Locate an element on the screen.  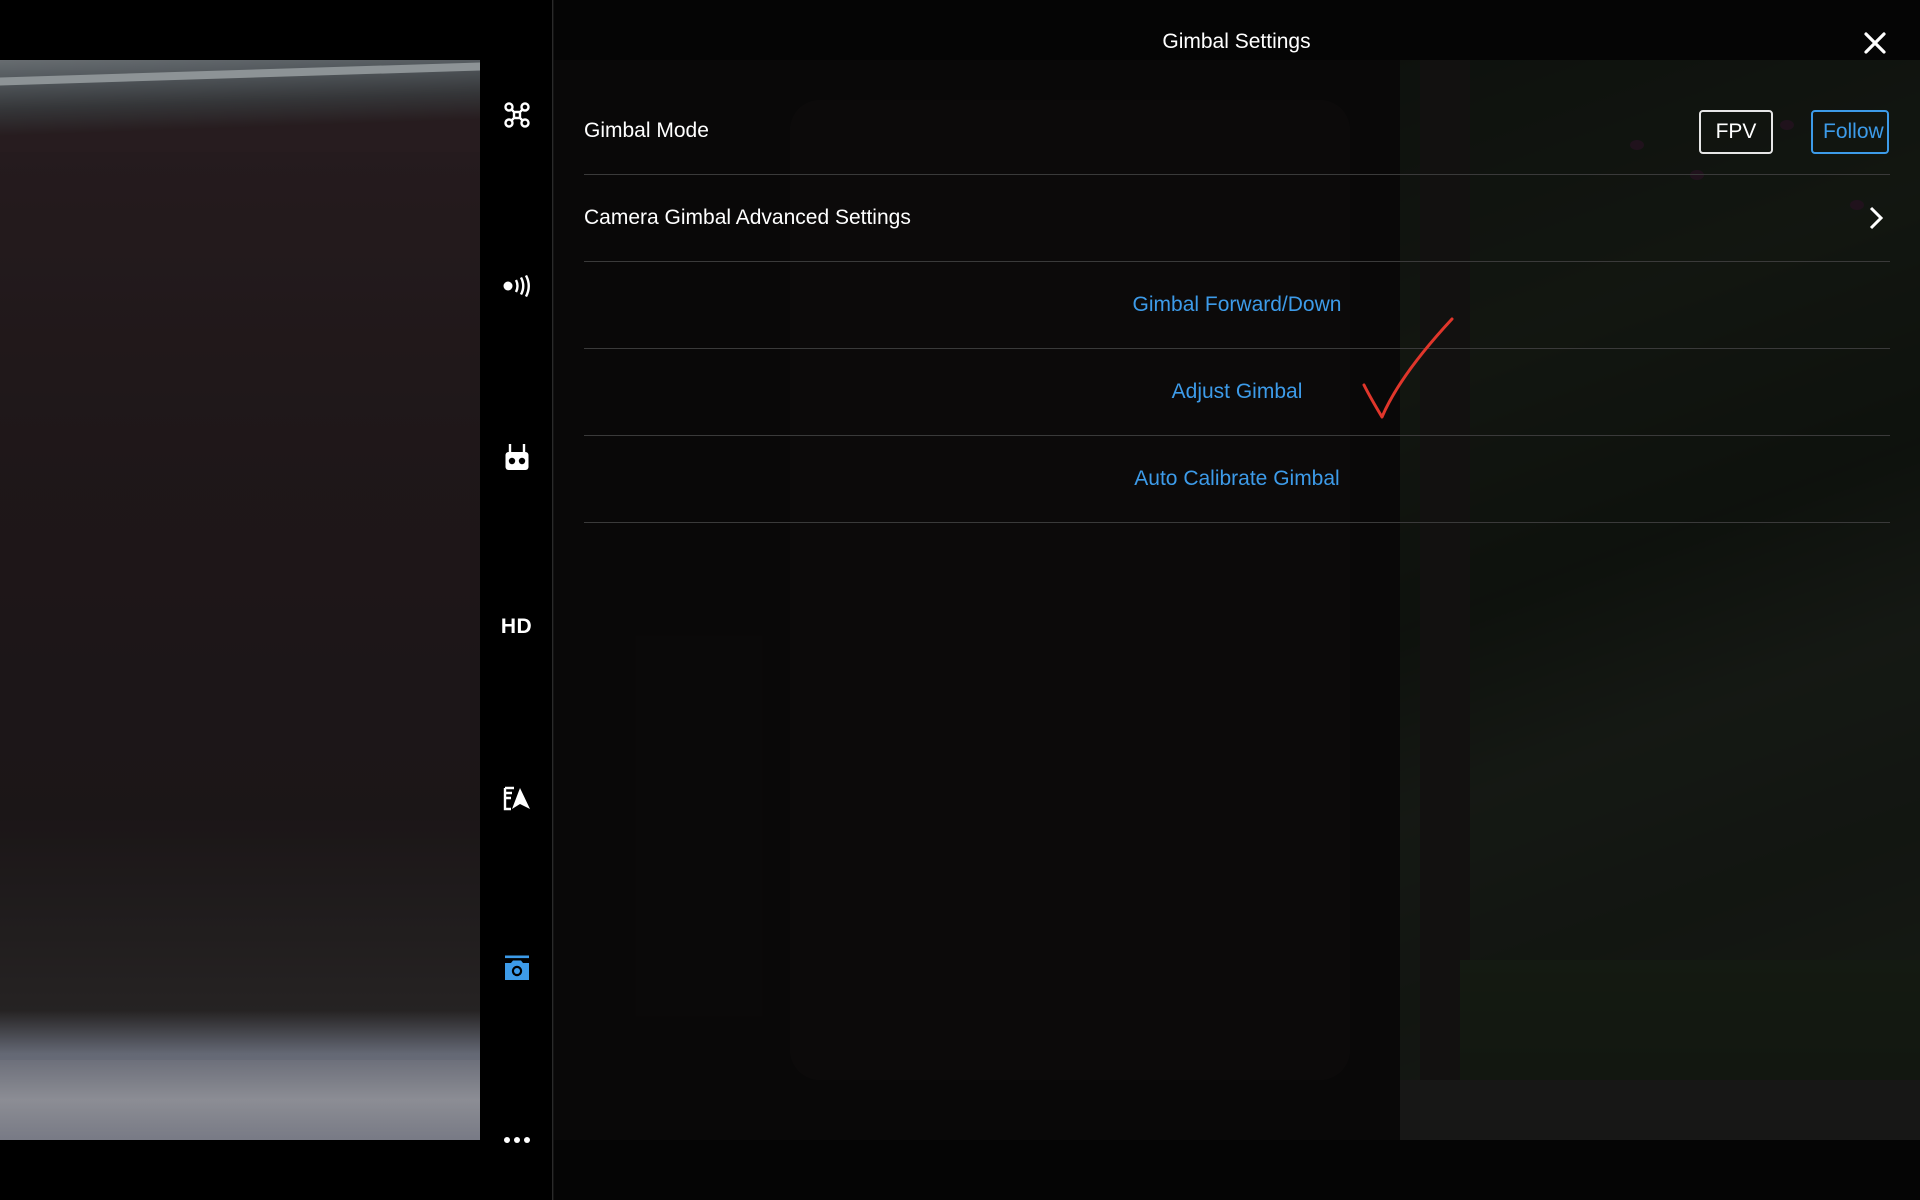
adjust-gimbal-row: Adjust Gimbal is located at coordinates (1237, 392).